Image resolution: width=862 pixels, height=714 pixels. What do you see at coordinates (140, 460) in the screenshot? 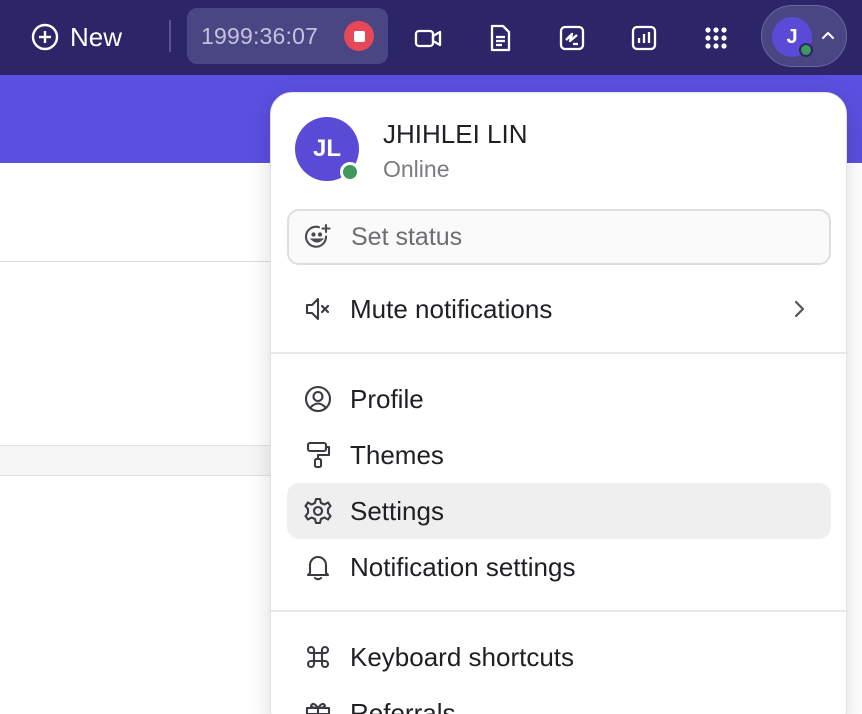
I see `background-row-strip` at bounding box center [140, 460].